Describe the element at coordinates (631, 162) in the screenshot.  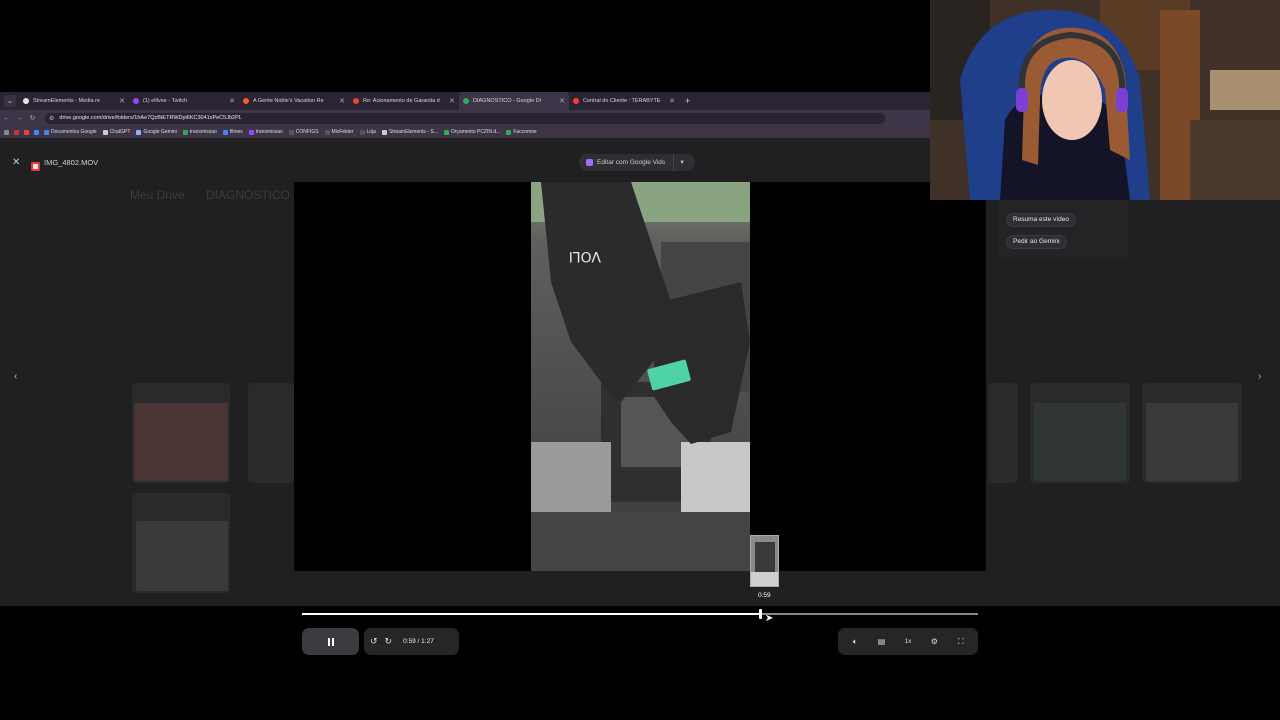
I see `edit-vids-label: Editar com Google Vids` at that location.